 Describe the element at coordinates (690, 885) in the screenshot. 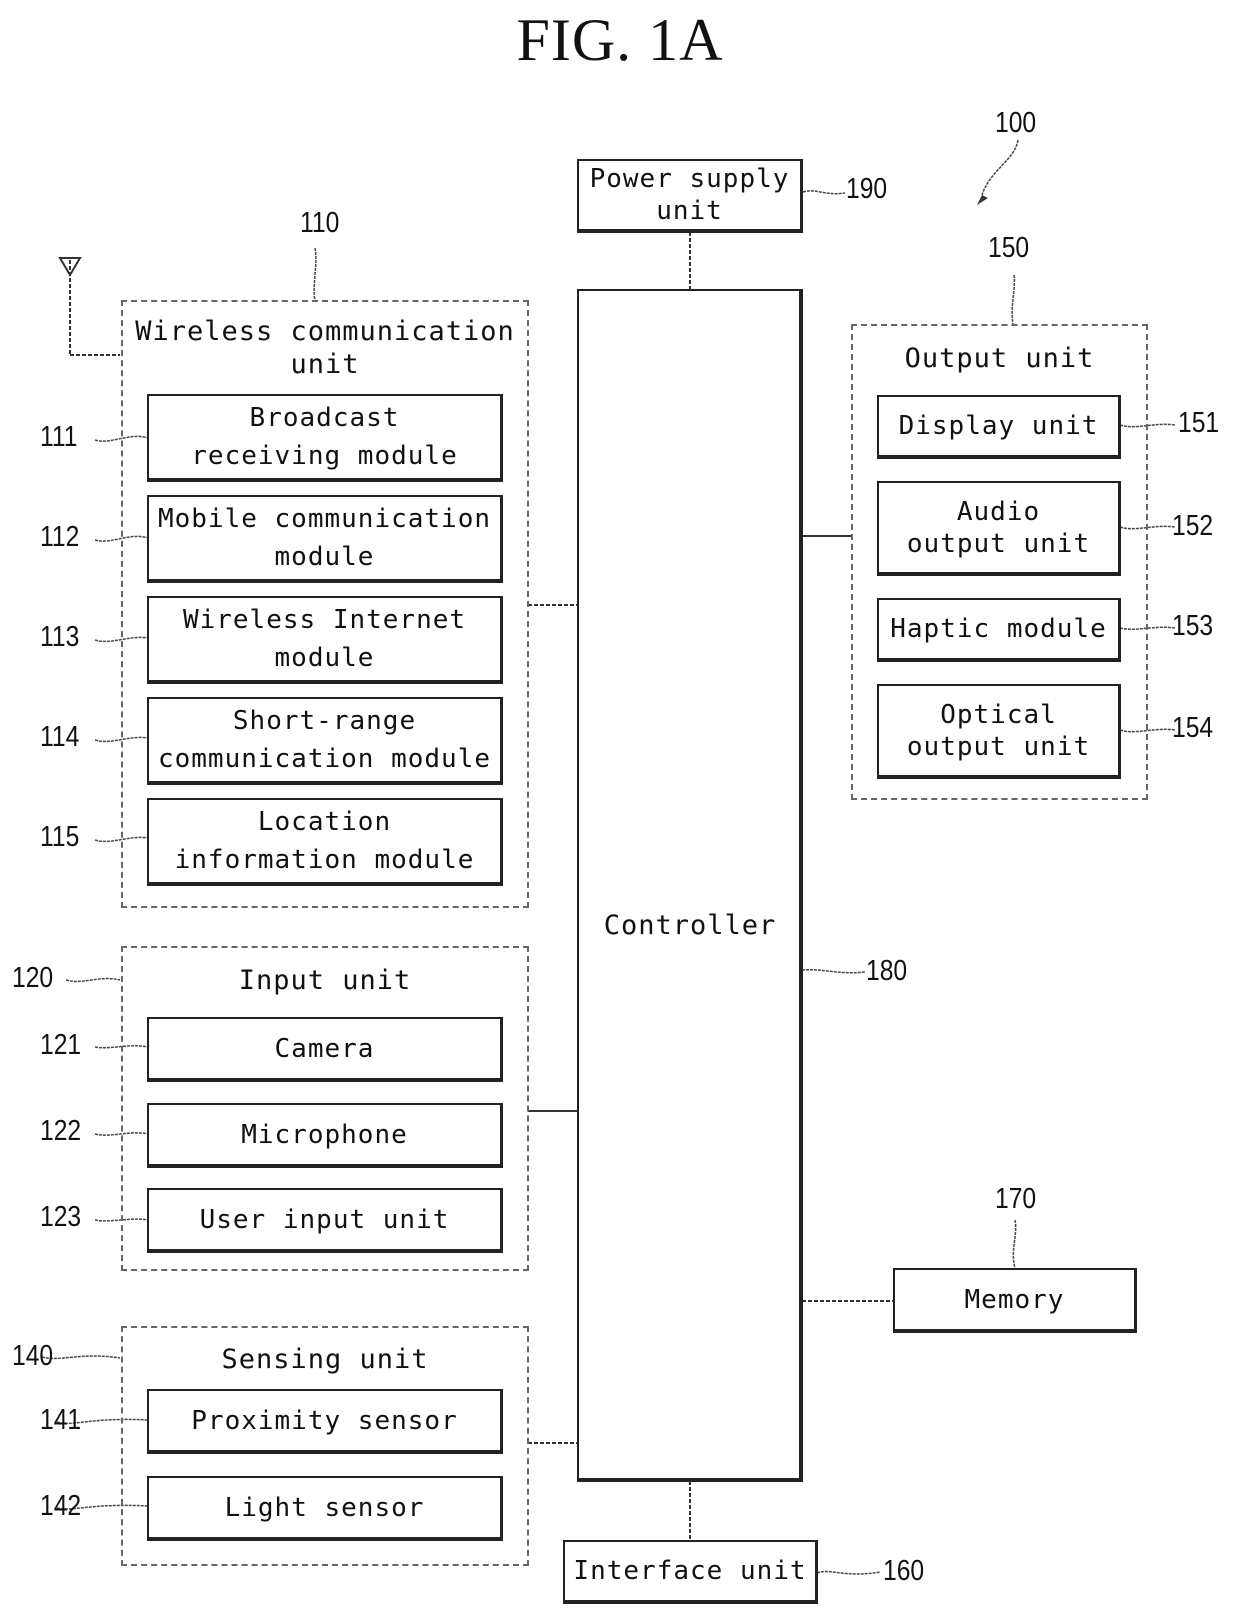

I see `controller-block` at that location.